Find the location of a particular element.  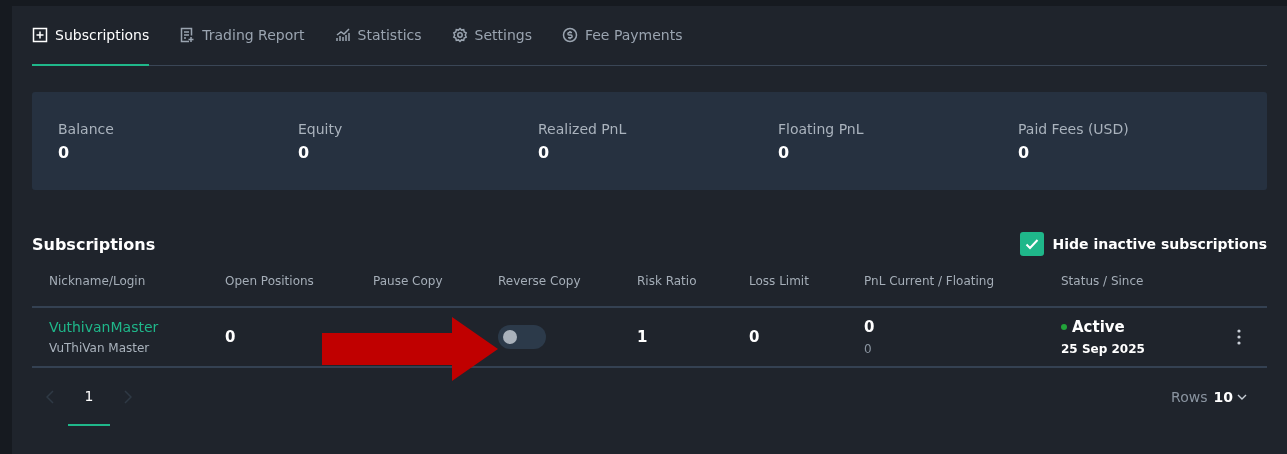

dollar-coin-icon is located at coordinates (569, 35).